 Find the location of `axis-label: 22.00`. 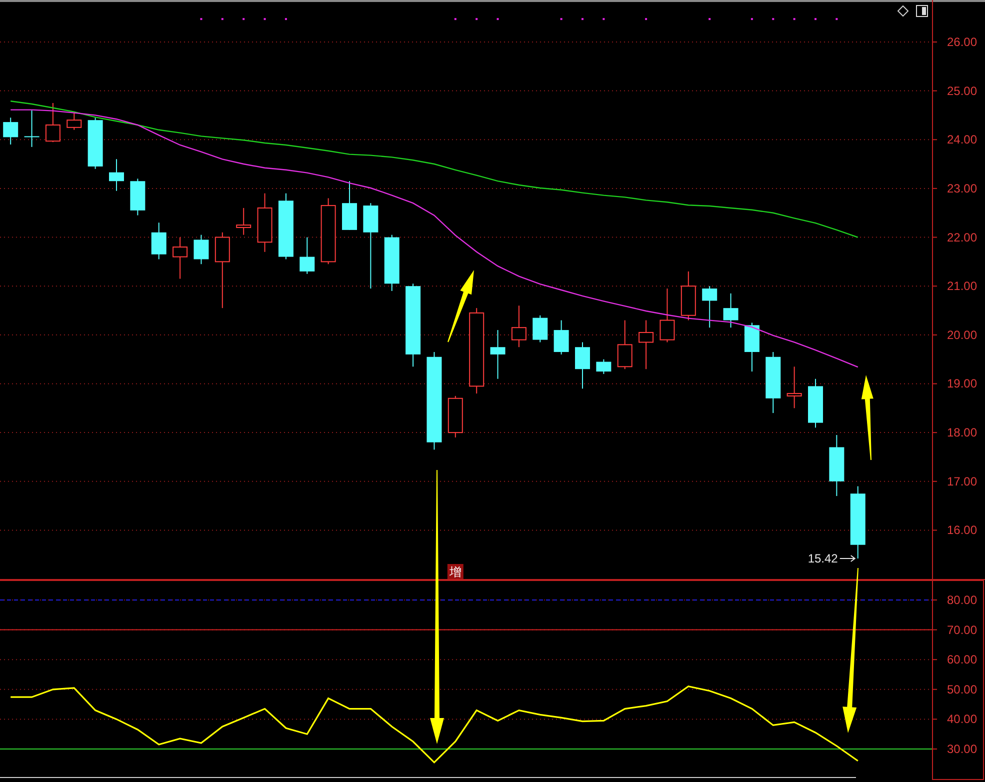

axis-label: 22.00 is located at coordinates (962, 237).